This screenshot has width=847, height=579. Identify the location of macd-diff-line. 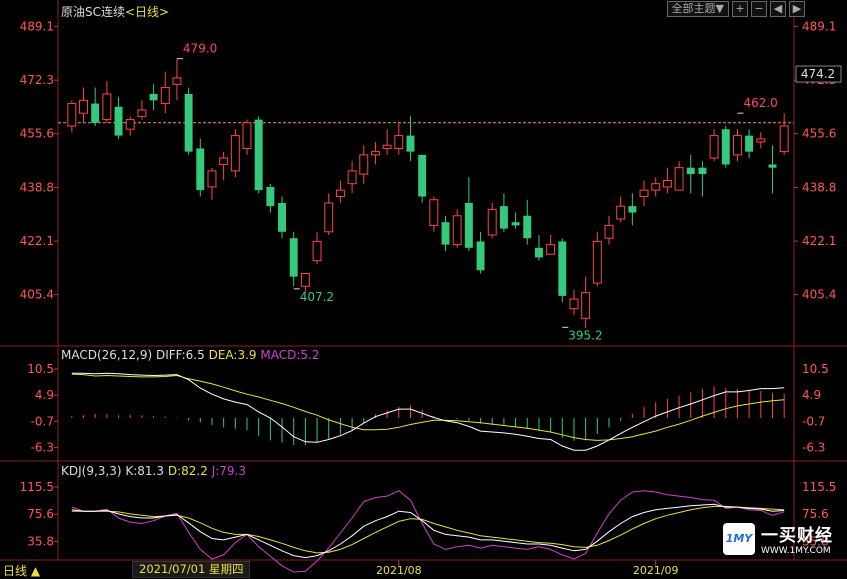
(428, 411).